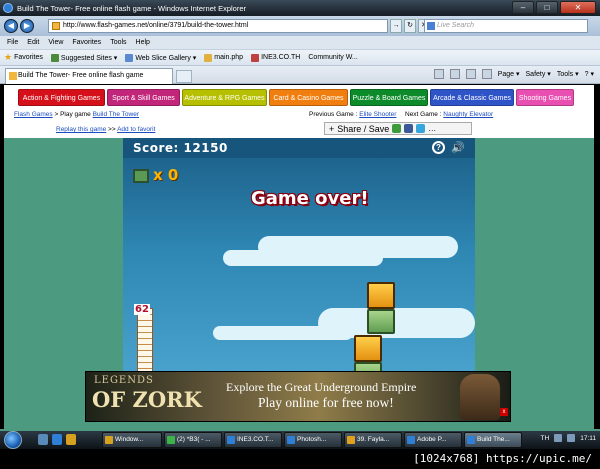  I want to click on clock: 17:11, so click(588, 438).